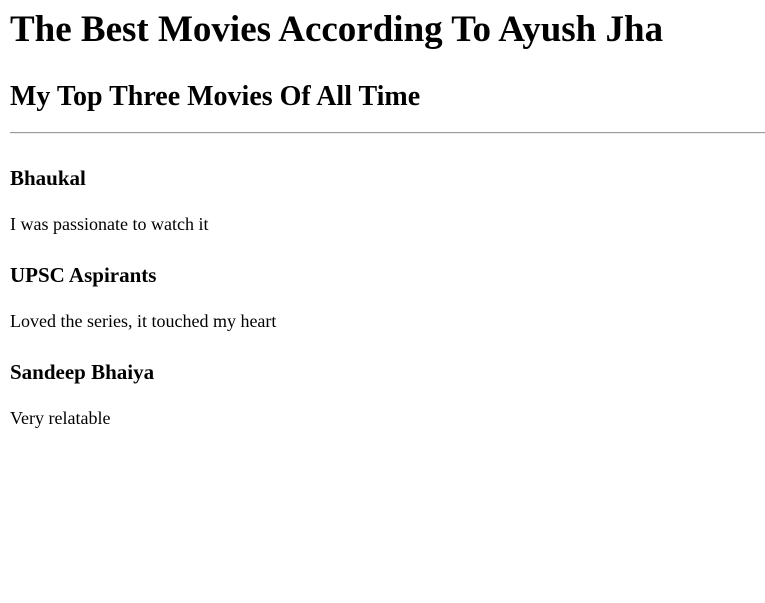 The width and height of the screenshot is (765, 603). Describe the element at coordinates (337, 29) in the screenshot. I see `page-title: The Best Movies According To Ayush Jha` at that location.